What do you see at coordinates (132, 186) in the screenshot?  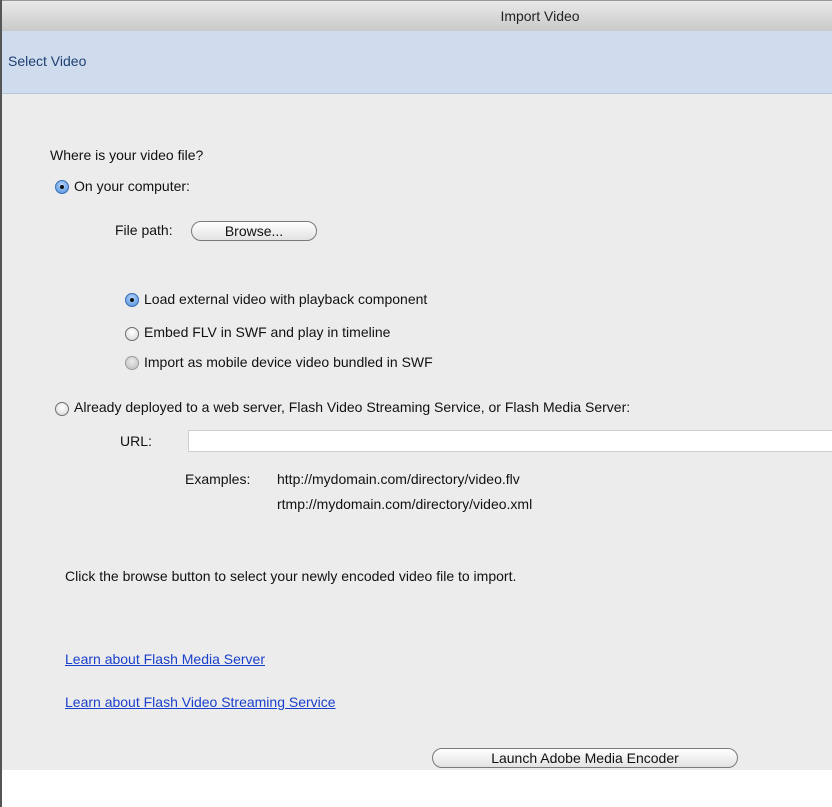 I see `on-computer-label: On your computer:` at bounding box center [132, 186].